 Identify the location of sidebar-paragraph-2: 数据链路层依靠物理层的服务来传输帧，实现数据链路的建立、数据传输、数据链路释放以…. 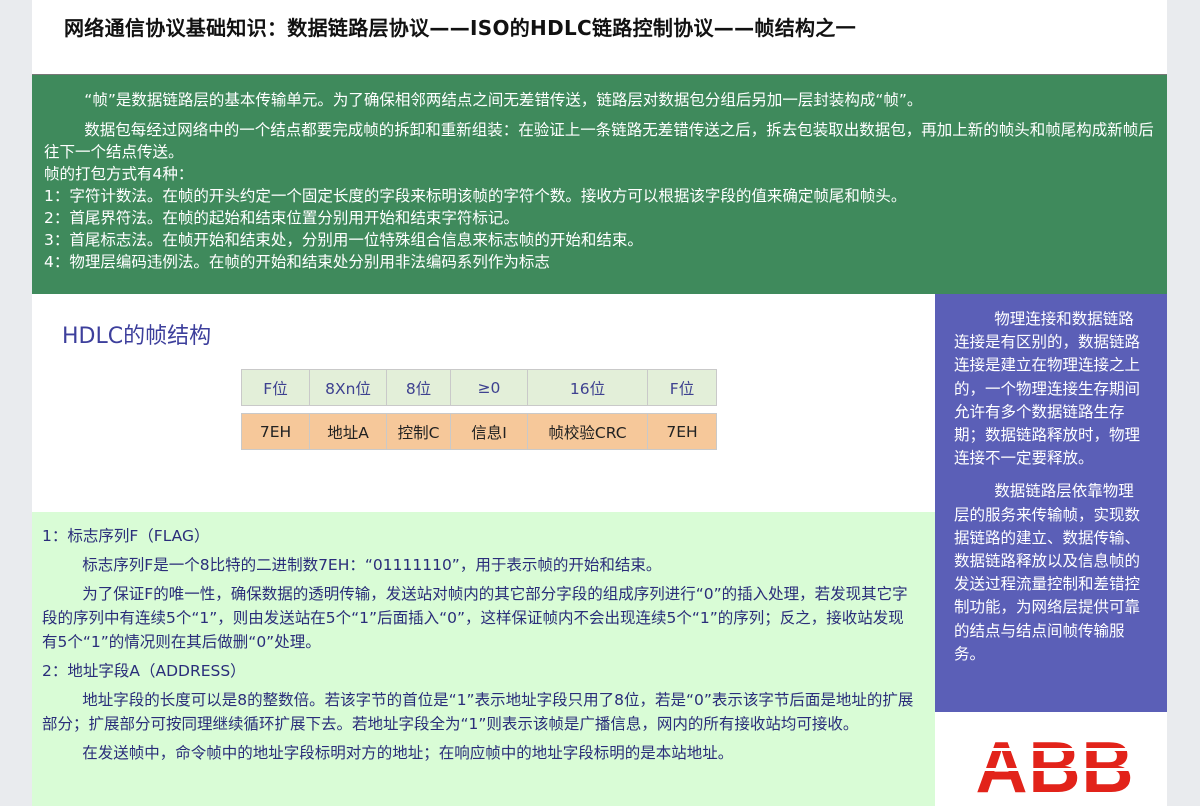
(1047, 572).